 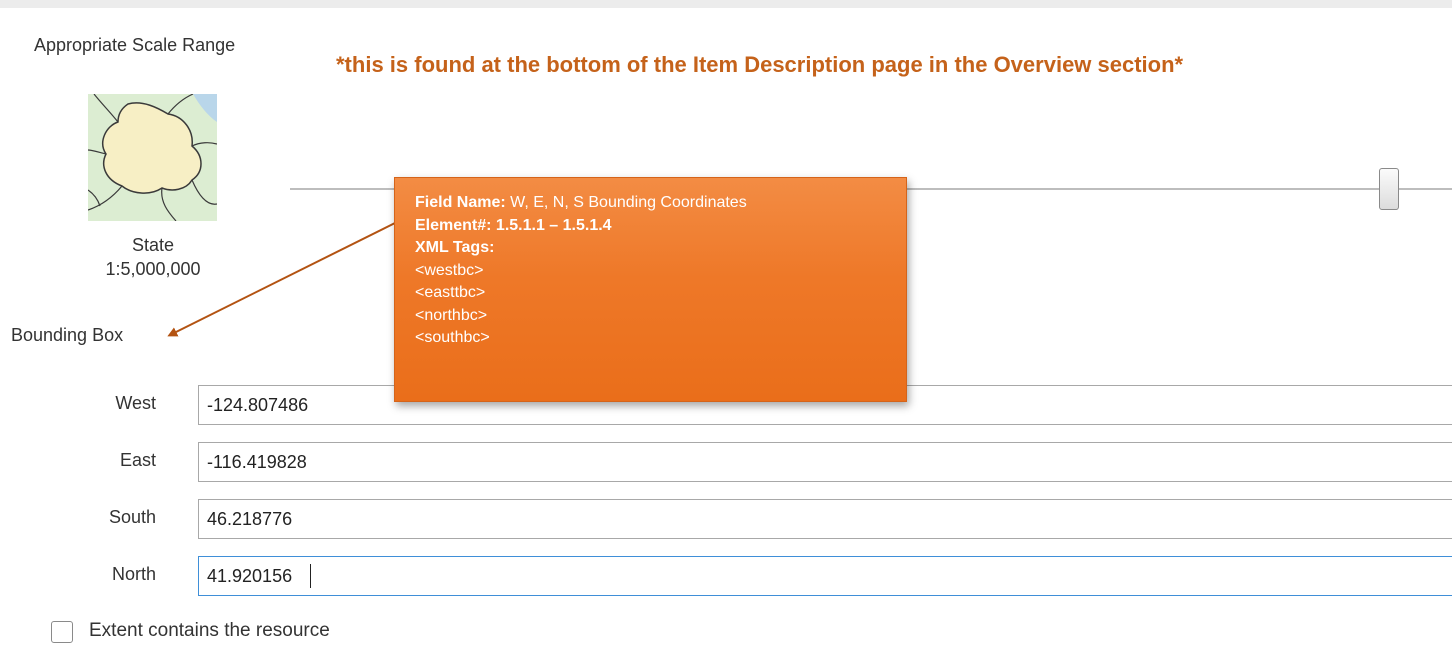 I want to click on scale-name-label: State, so click(x=153, y=245).